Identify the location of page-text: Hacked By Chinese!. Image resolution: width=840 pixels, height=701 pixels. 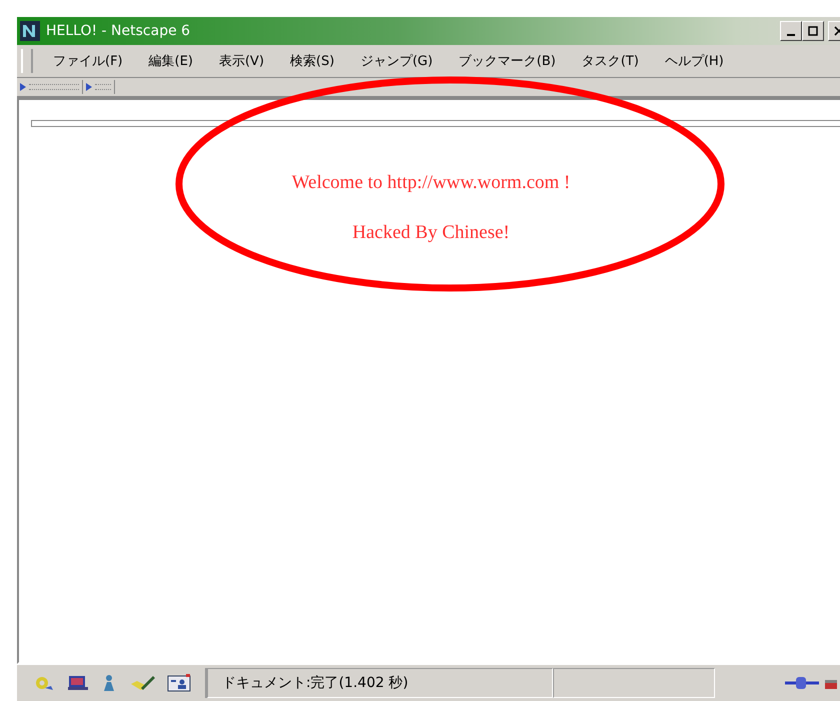
(431, 232).